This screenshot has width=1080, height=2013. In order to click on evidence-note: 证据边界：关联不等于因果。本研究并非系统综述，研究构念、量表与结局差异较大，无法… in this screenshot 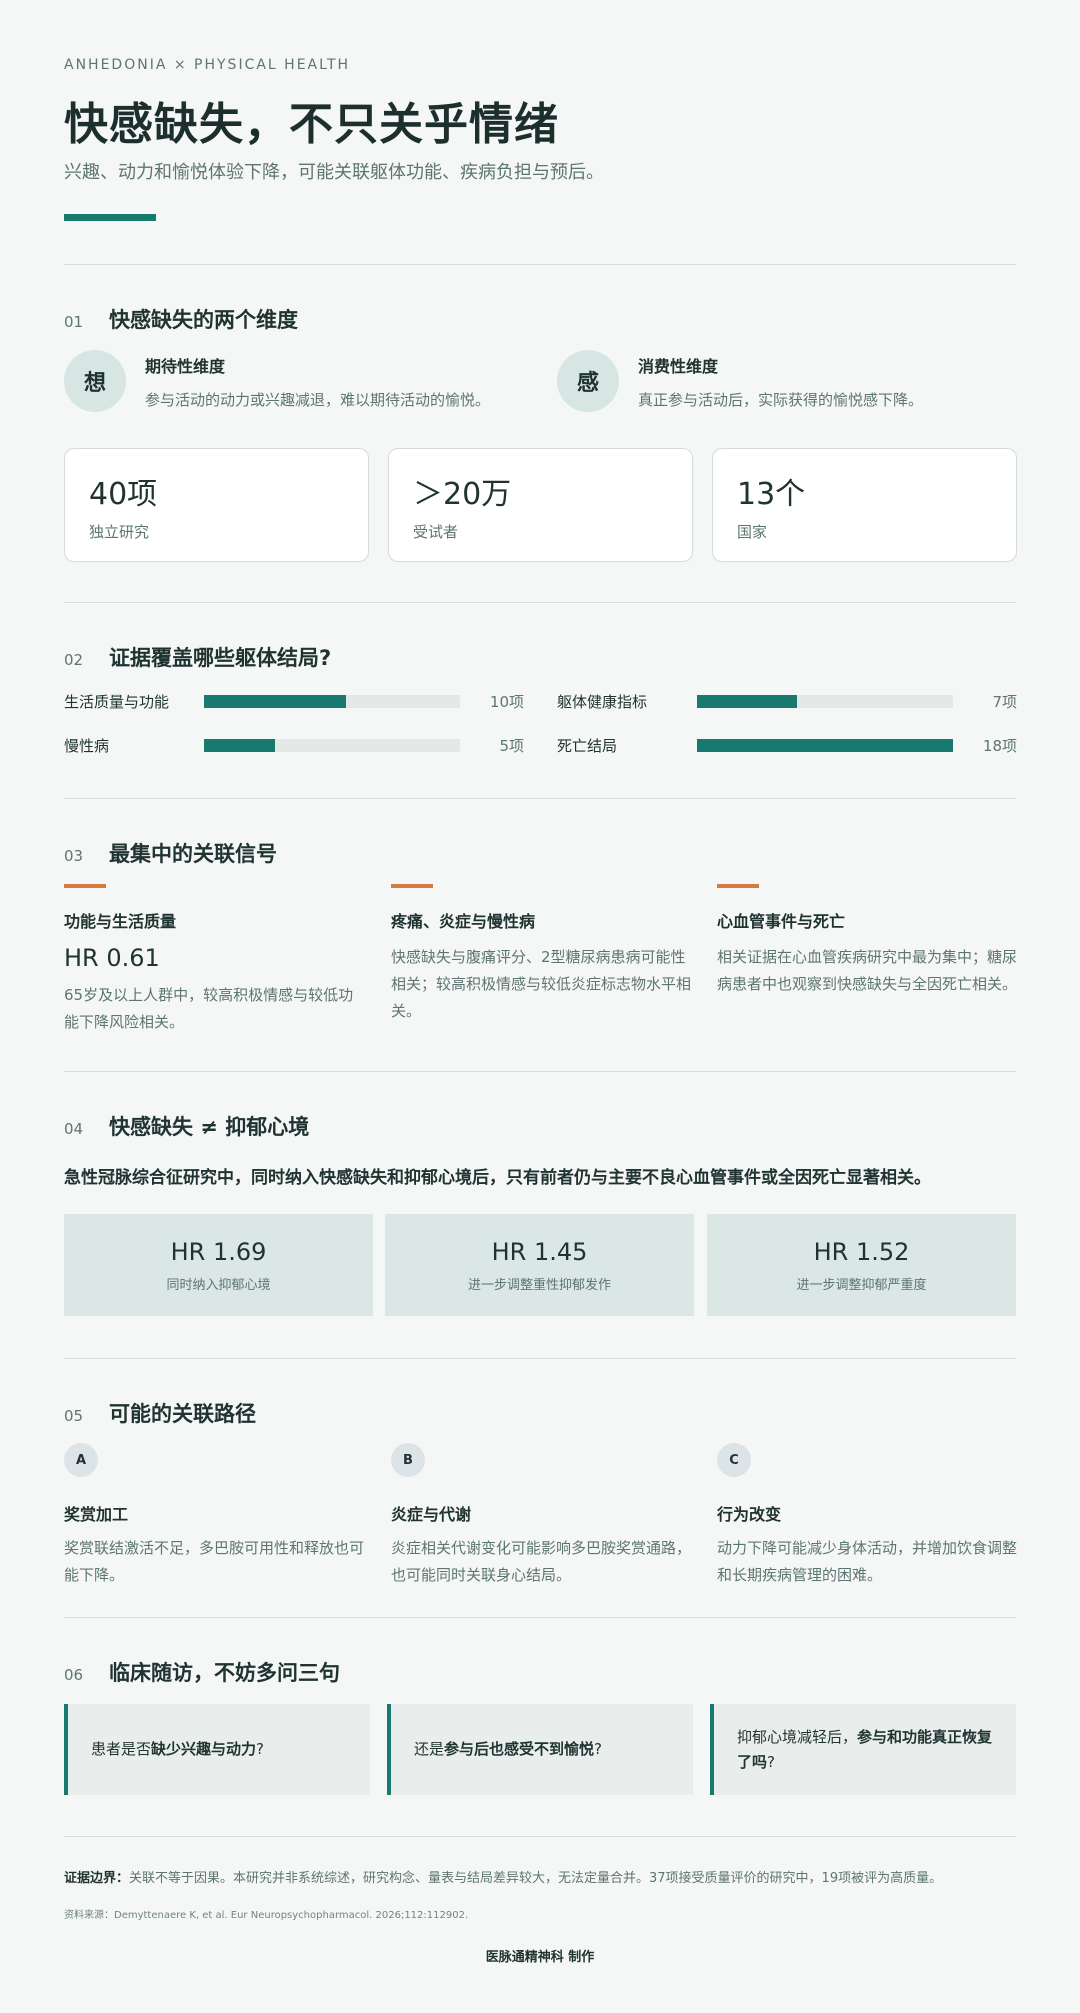, I will do `click(540, 1876)`.